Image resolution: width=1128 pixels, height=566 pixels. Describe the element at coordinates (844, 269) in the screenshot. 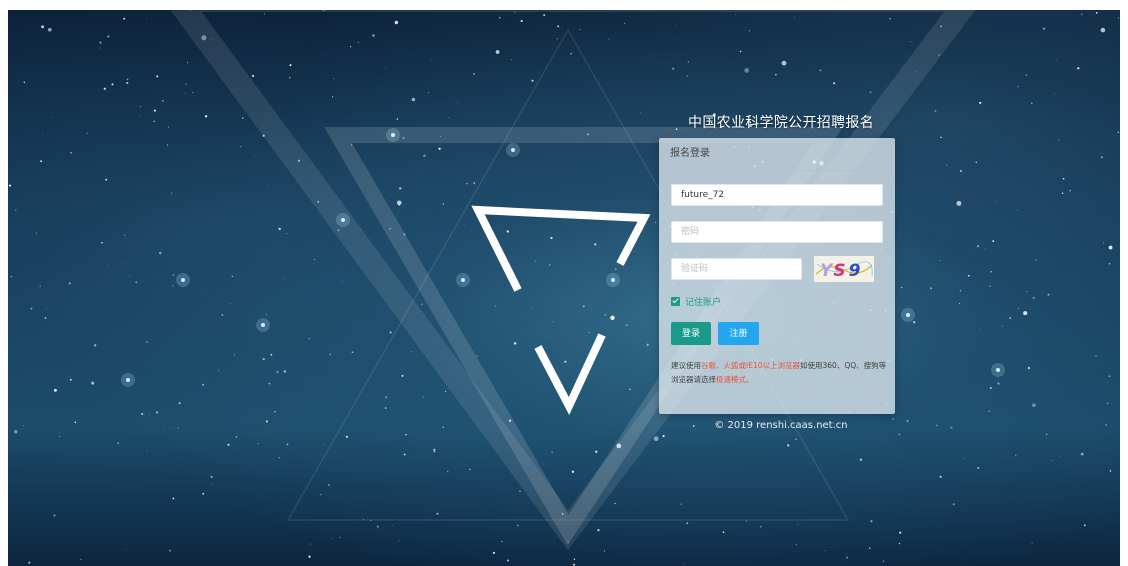

I see `captcha-image: YS 9` at that location.